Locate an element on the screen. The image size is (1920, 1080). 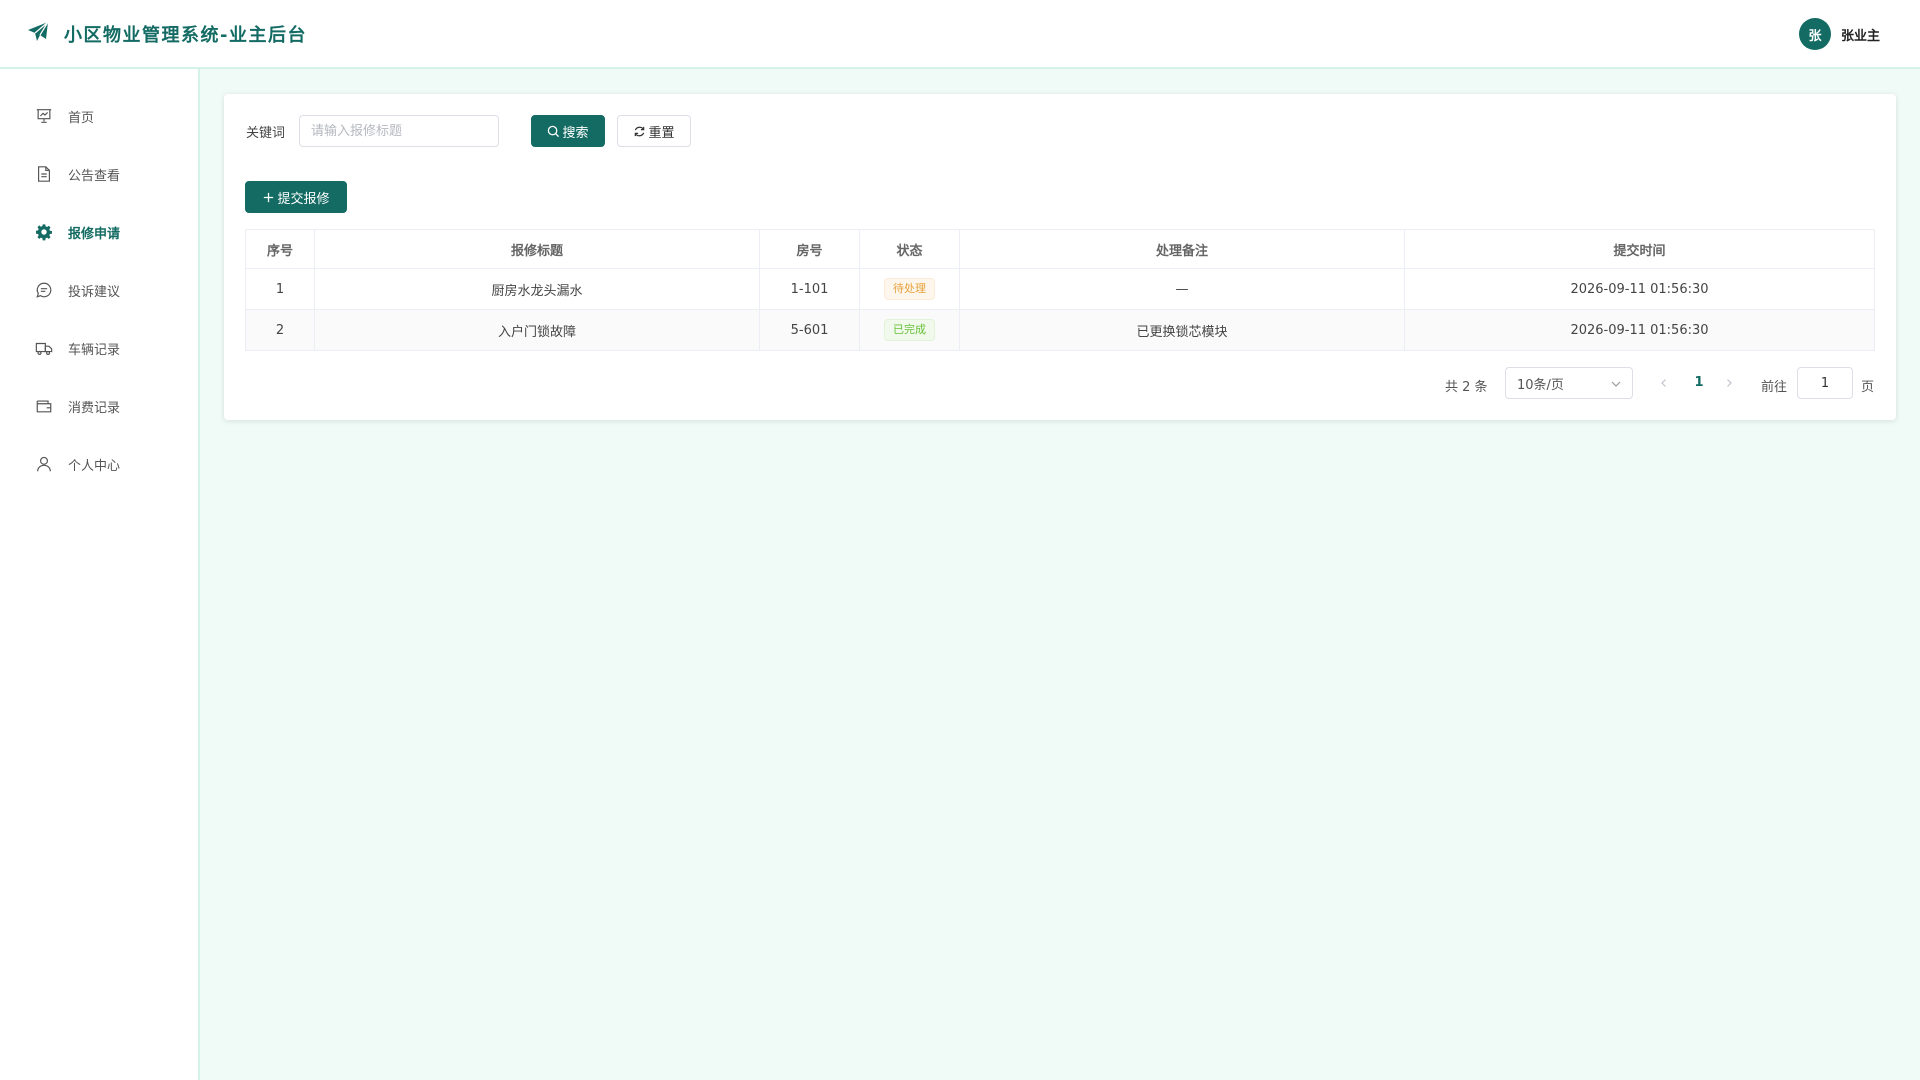
plus-icon is located at coordinates (269, 197).